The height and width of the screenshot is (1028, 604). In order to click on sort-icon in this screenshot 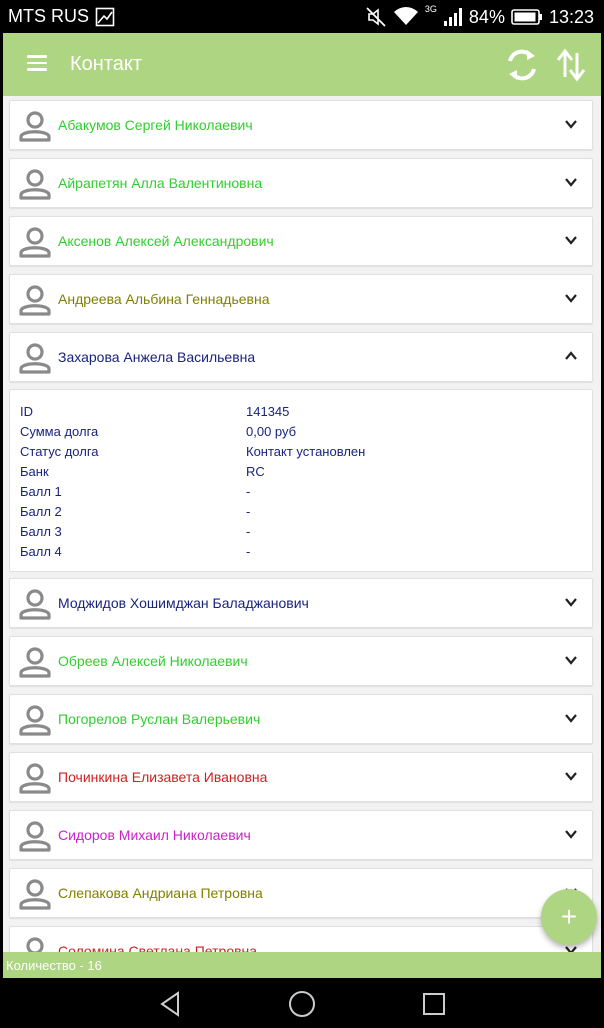, I will do `click(571, 65)`.